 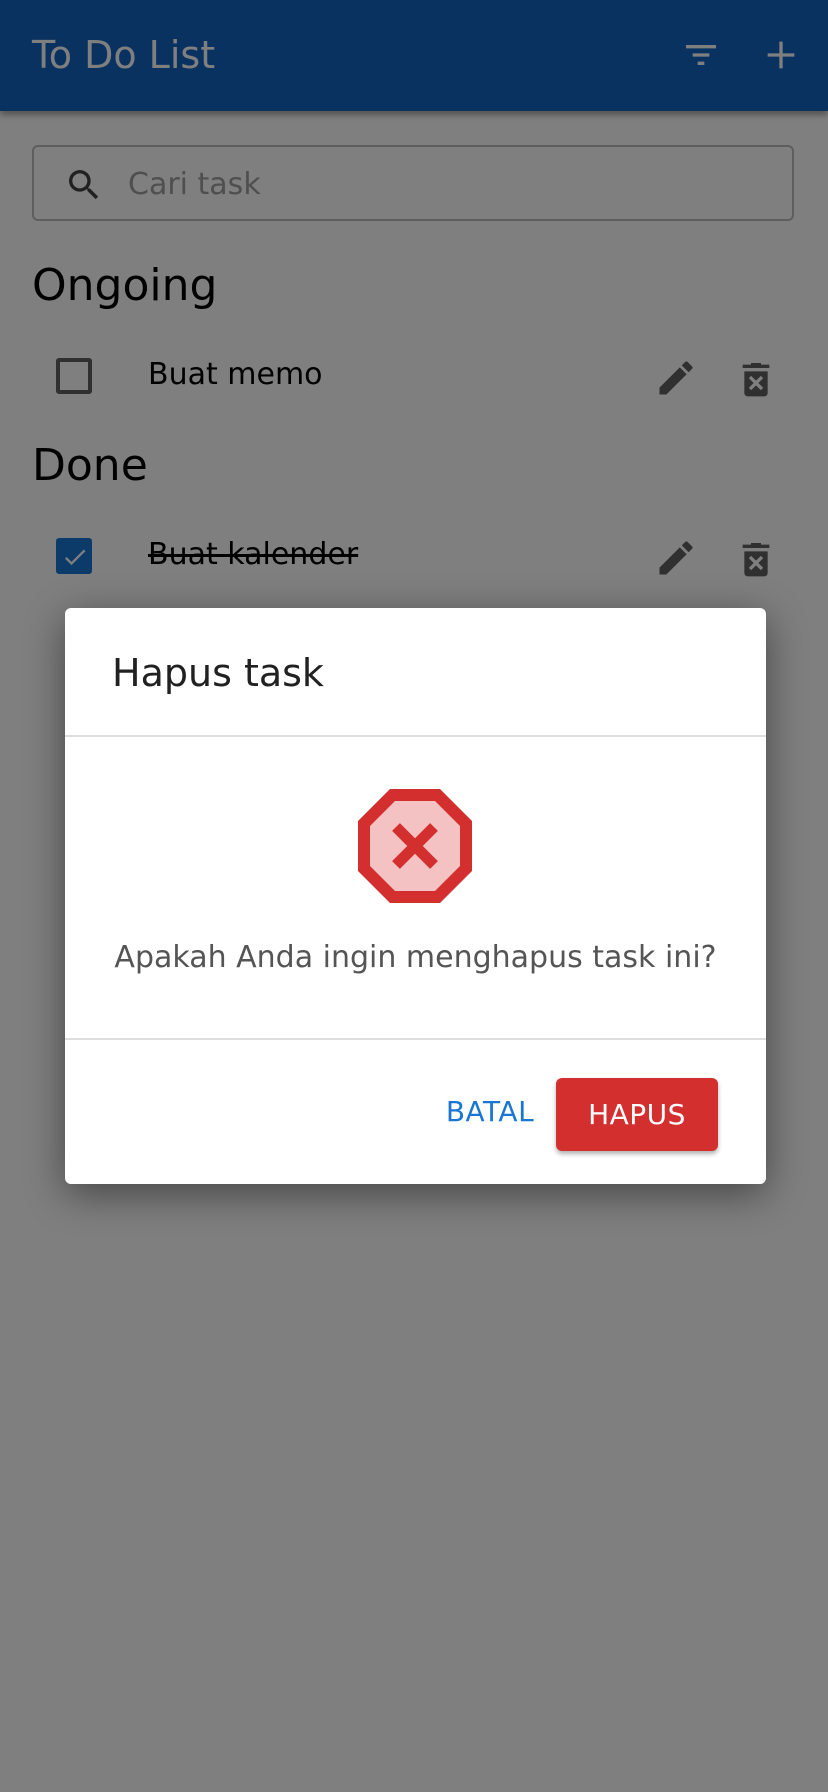 I want to click on dialog-message: Apakah Anda ingin menghapus task ini?, so click(x=415, y=957).